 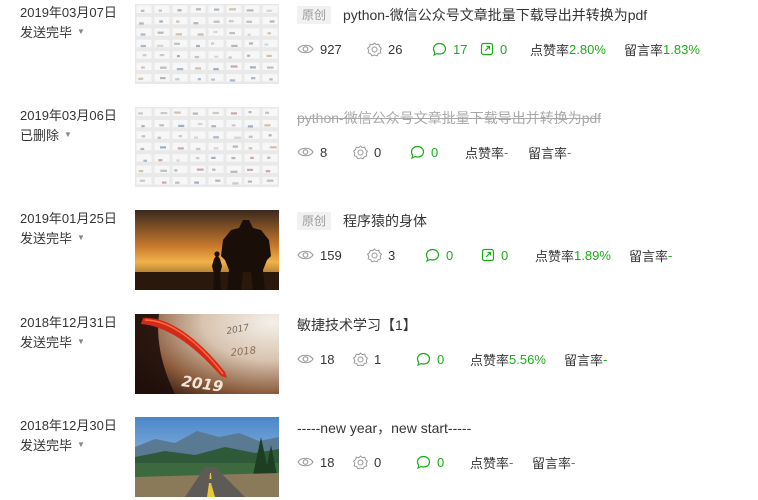 I want to click on comments-stat: 17, so click(x=456, y=49).